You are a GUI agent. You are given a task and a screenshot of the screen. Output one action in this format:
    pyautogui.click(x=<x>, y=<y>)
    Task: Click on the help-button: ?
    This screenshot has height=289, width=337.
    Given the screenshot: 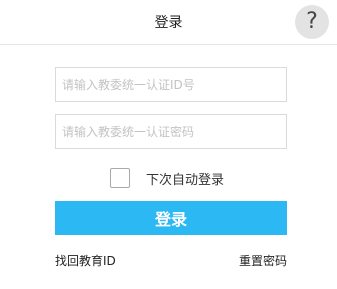 What is the action you would take?
    pyautogui.click(x=312, y=22)
    